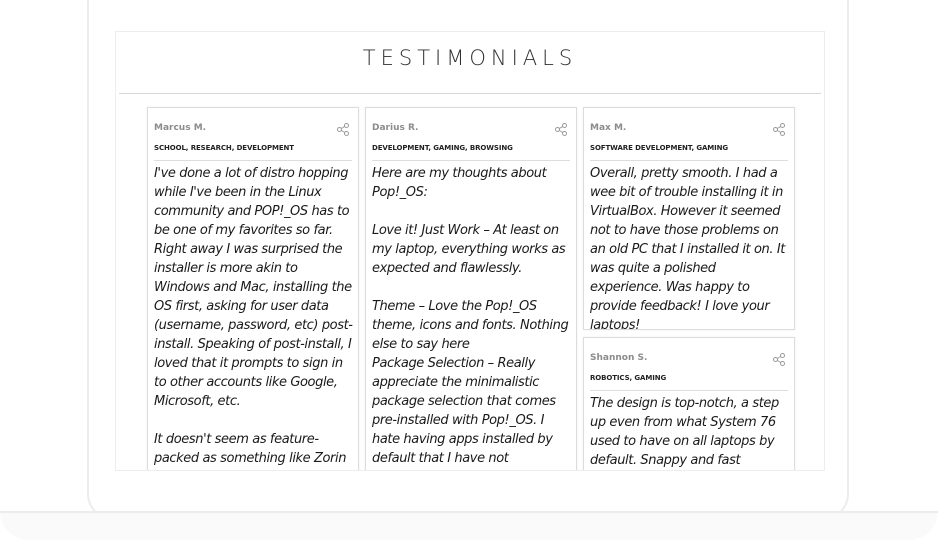 This screenshot has width=938, height=540. Describe the element at coordinates (180, 128) in the screenshot. I see `author-name: Marcus M.` at that location.